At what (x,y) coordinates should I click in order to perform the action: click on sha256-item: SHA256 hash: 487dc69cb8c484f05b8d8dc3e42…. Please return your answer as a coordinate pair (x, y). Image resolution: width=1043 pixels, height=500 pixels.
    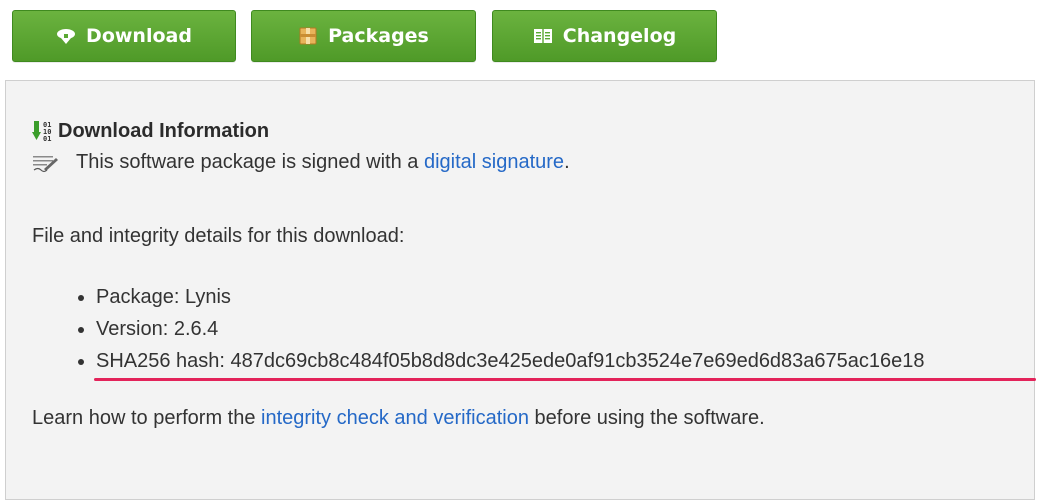
    Looking at the image, I should click on (510, 361).